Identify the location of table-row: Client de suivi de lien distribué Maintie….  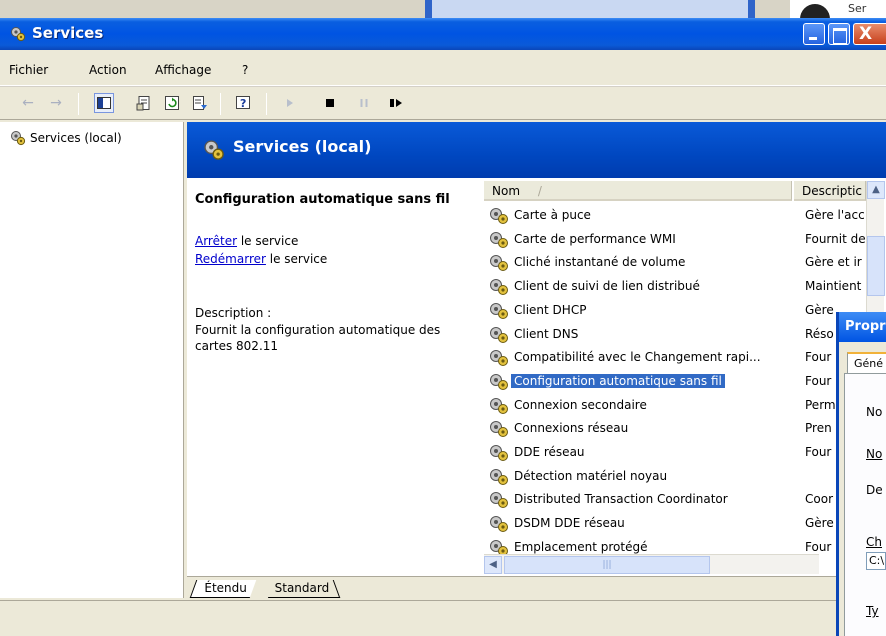
(685, 287).